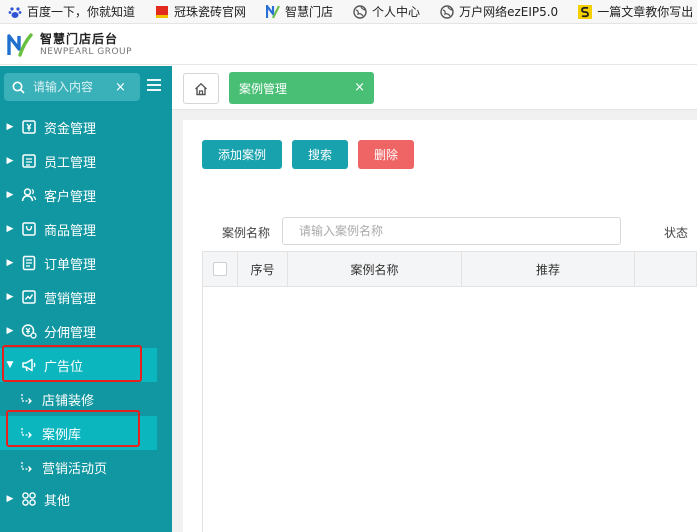 This screenshot has height=532, width=697. What do you see at coordinates (382, 11) in the screenshot?
I see `bookmark-personal-center: 个人中心` at bounding box center [382, 11].